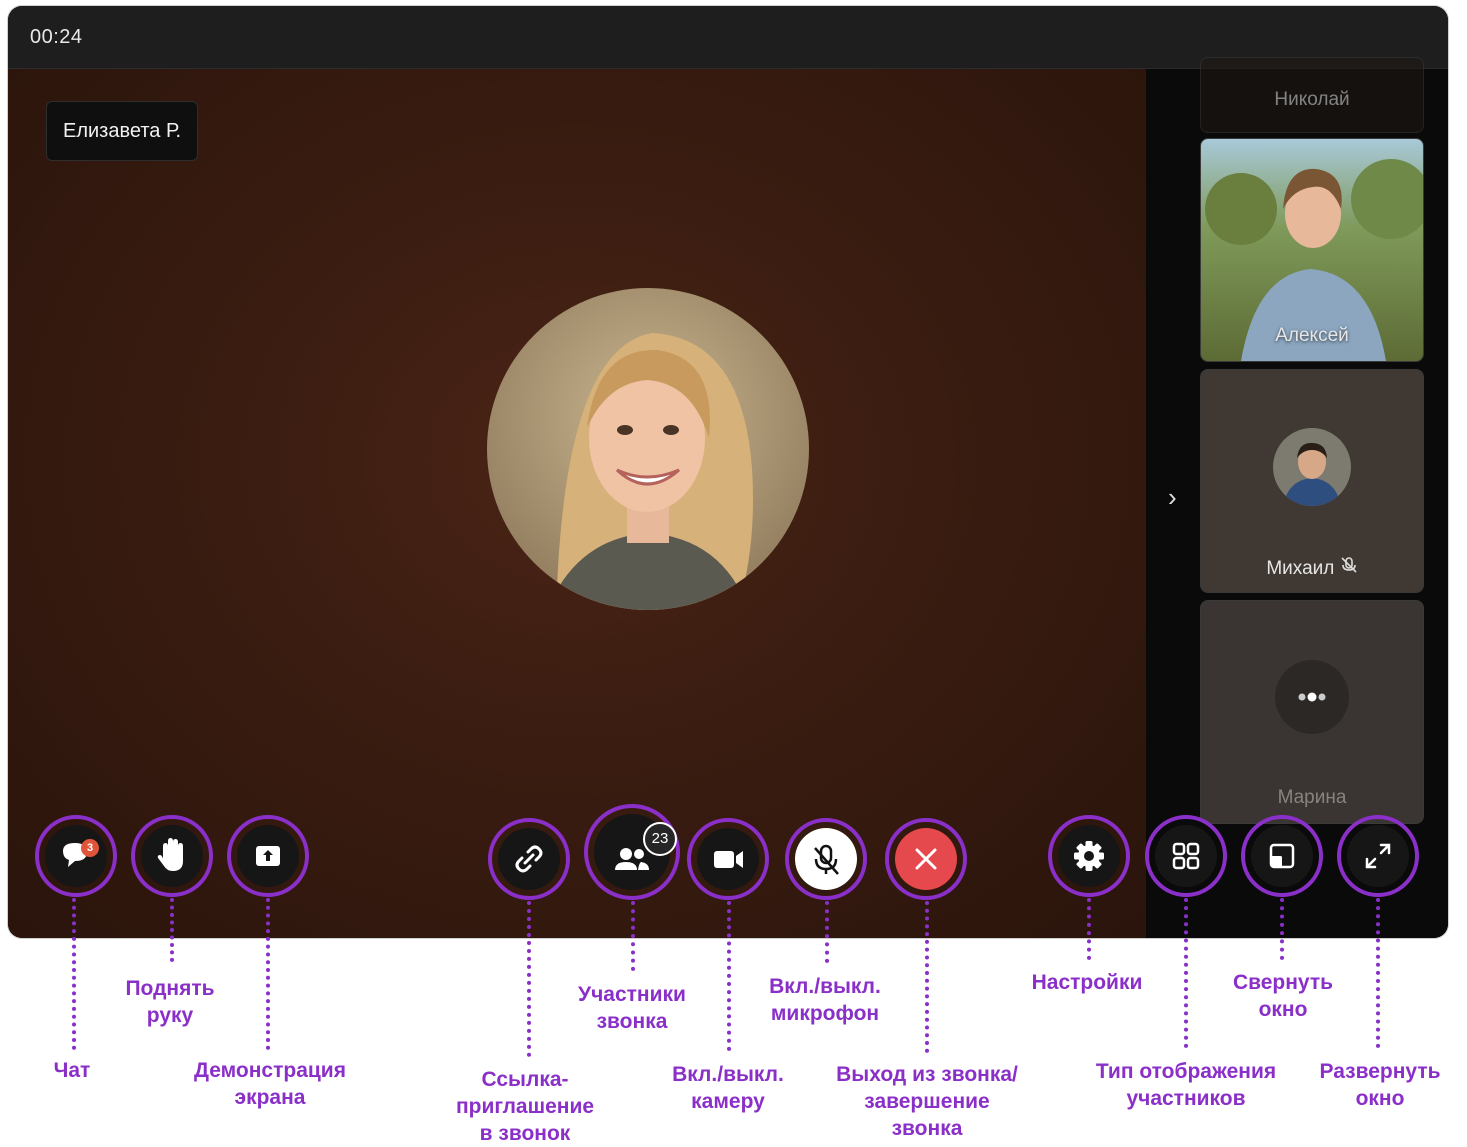  I want to click on label-invite-link: Ссылка- приглашение в звонок, so click(525, 1106).